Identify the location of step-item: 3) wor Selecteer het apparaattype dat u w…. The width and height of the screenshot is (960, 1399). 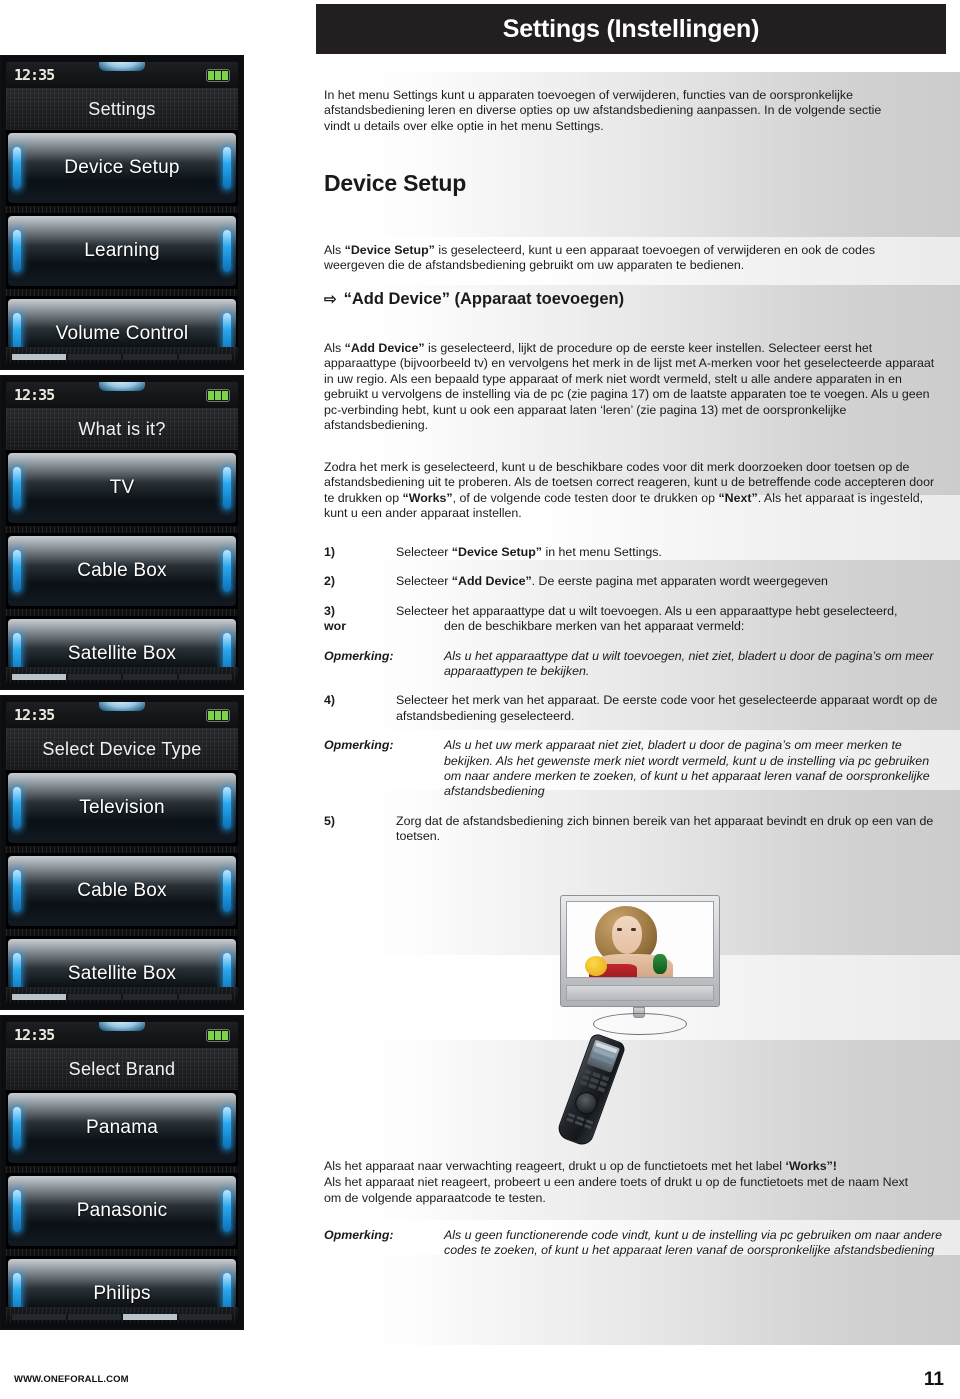
(636, 619).